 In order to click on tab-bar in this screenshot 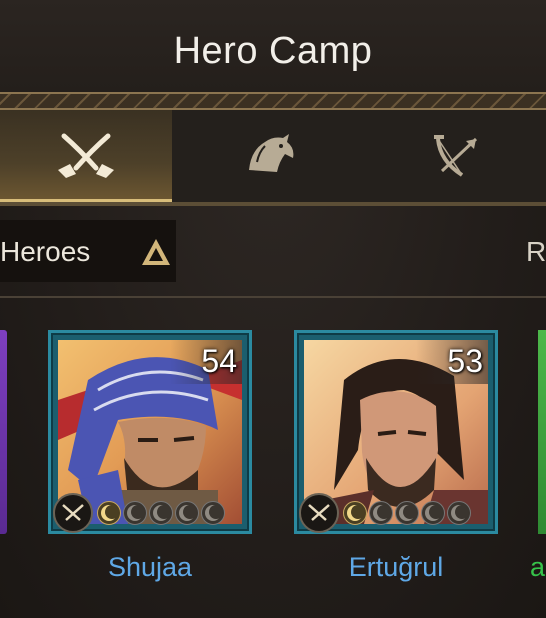, I will do `click(273, 156)`.